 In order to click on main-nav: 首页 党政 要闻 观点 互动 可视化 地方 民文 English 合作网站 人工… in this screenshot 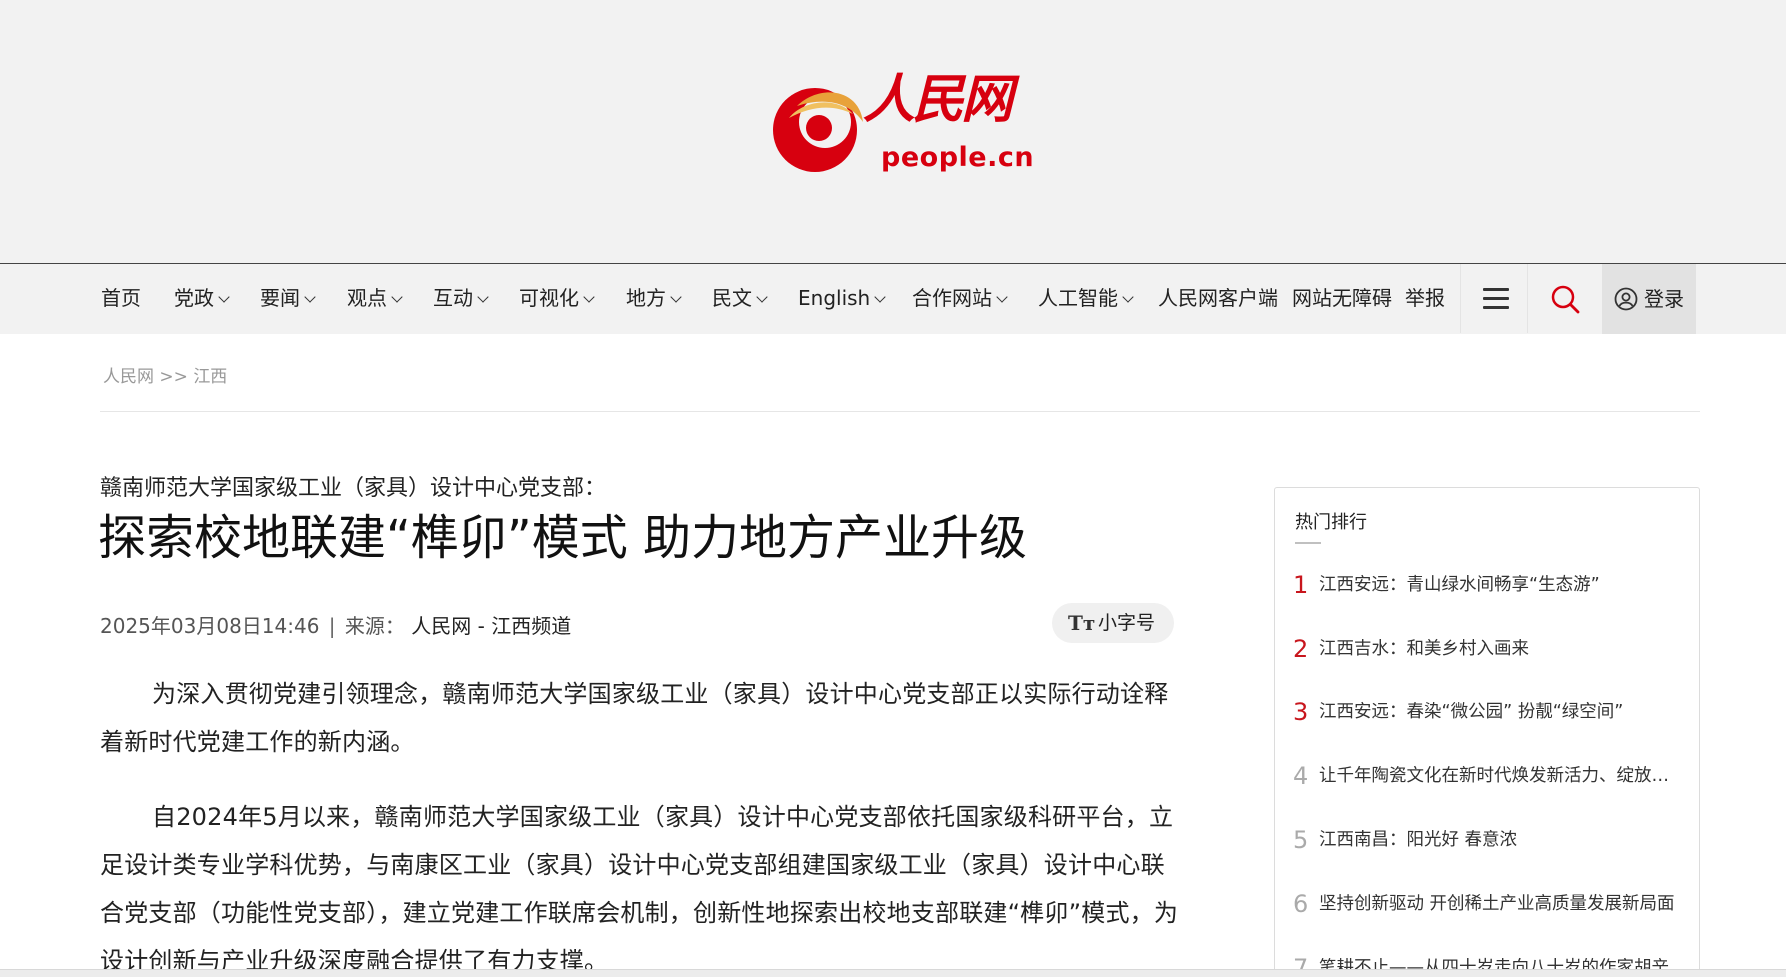, I will do `click(893, 298)`.